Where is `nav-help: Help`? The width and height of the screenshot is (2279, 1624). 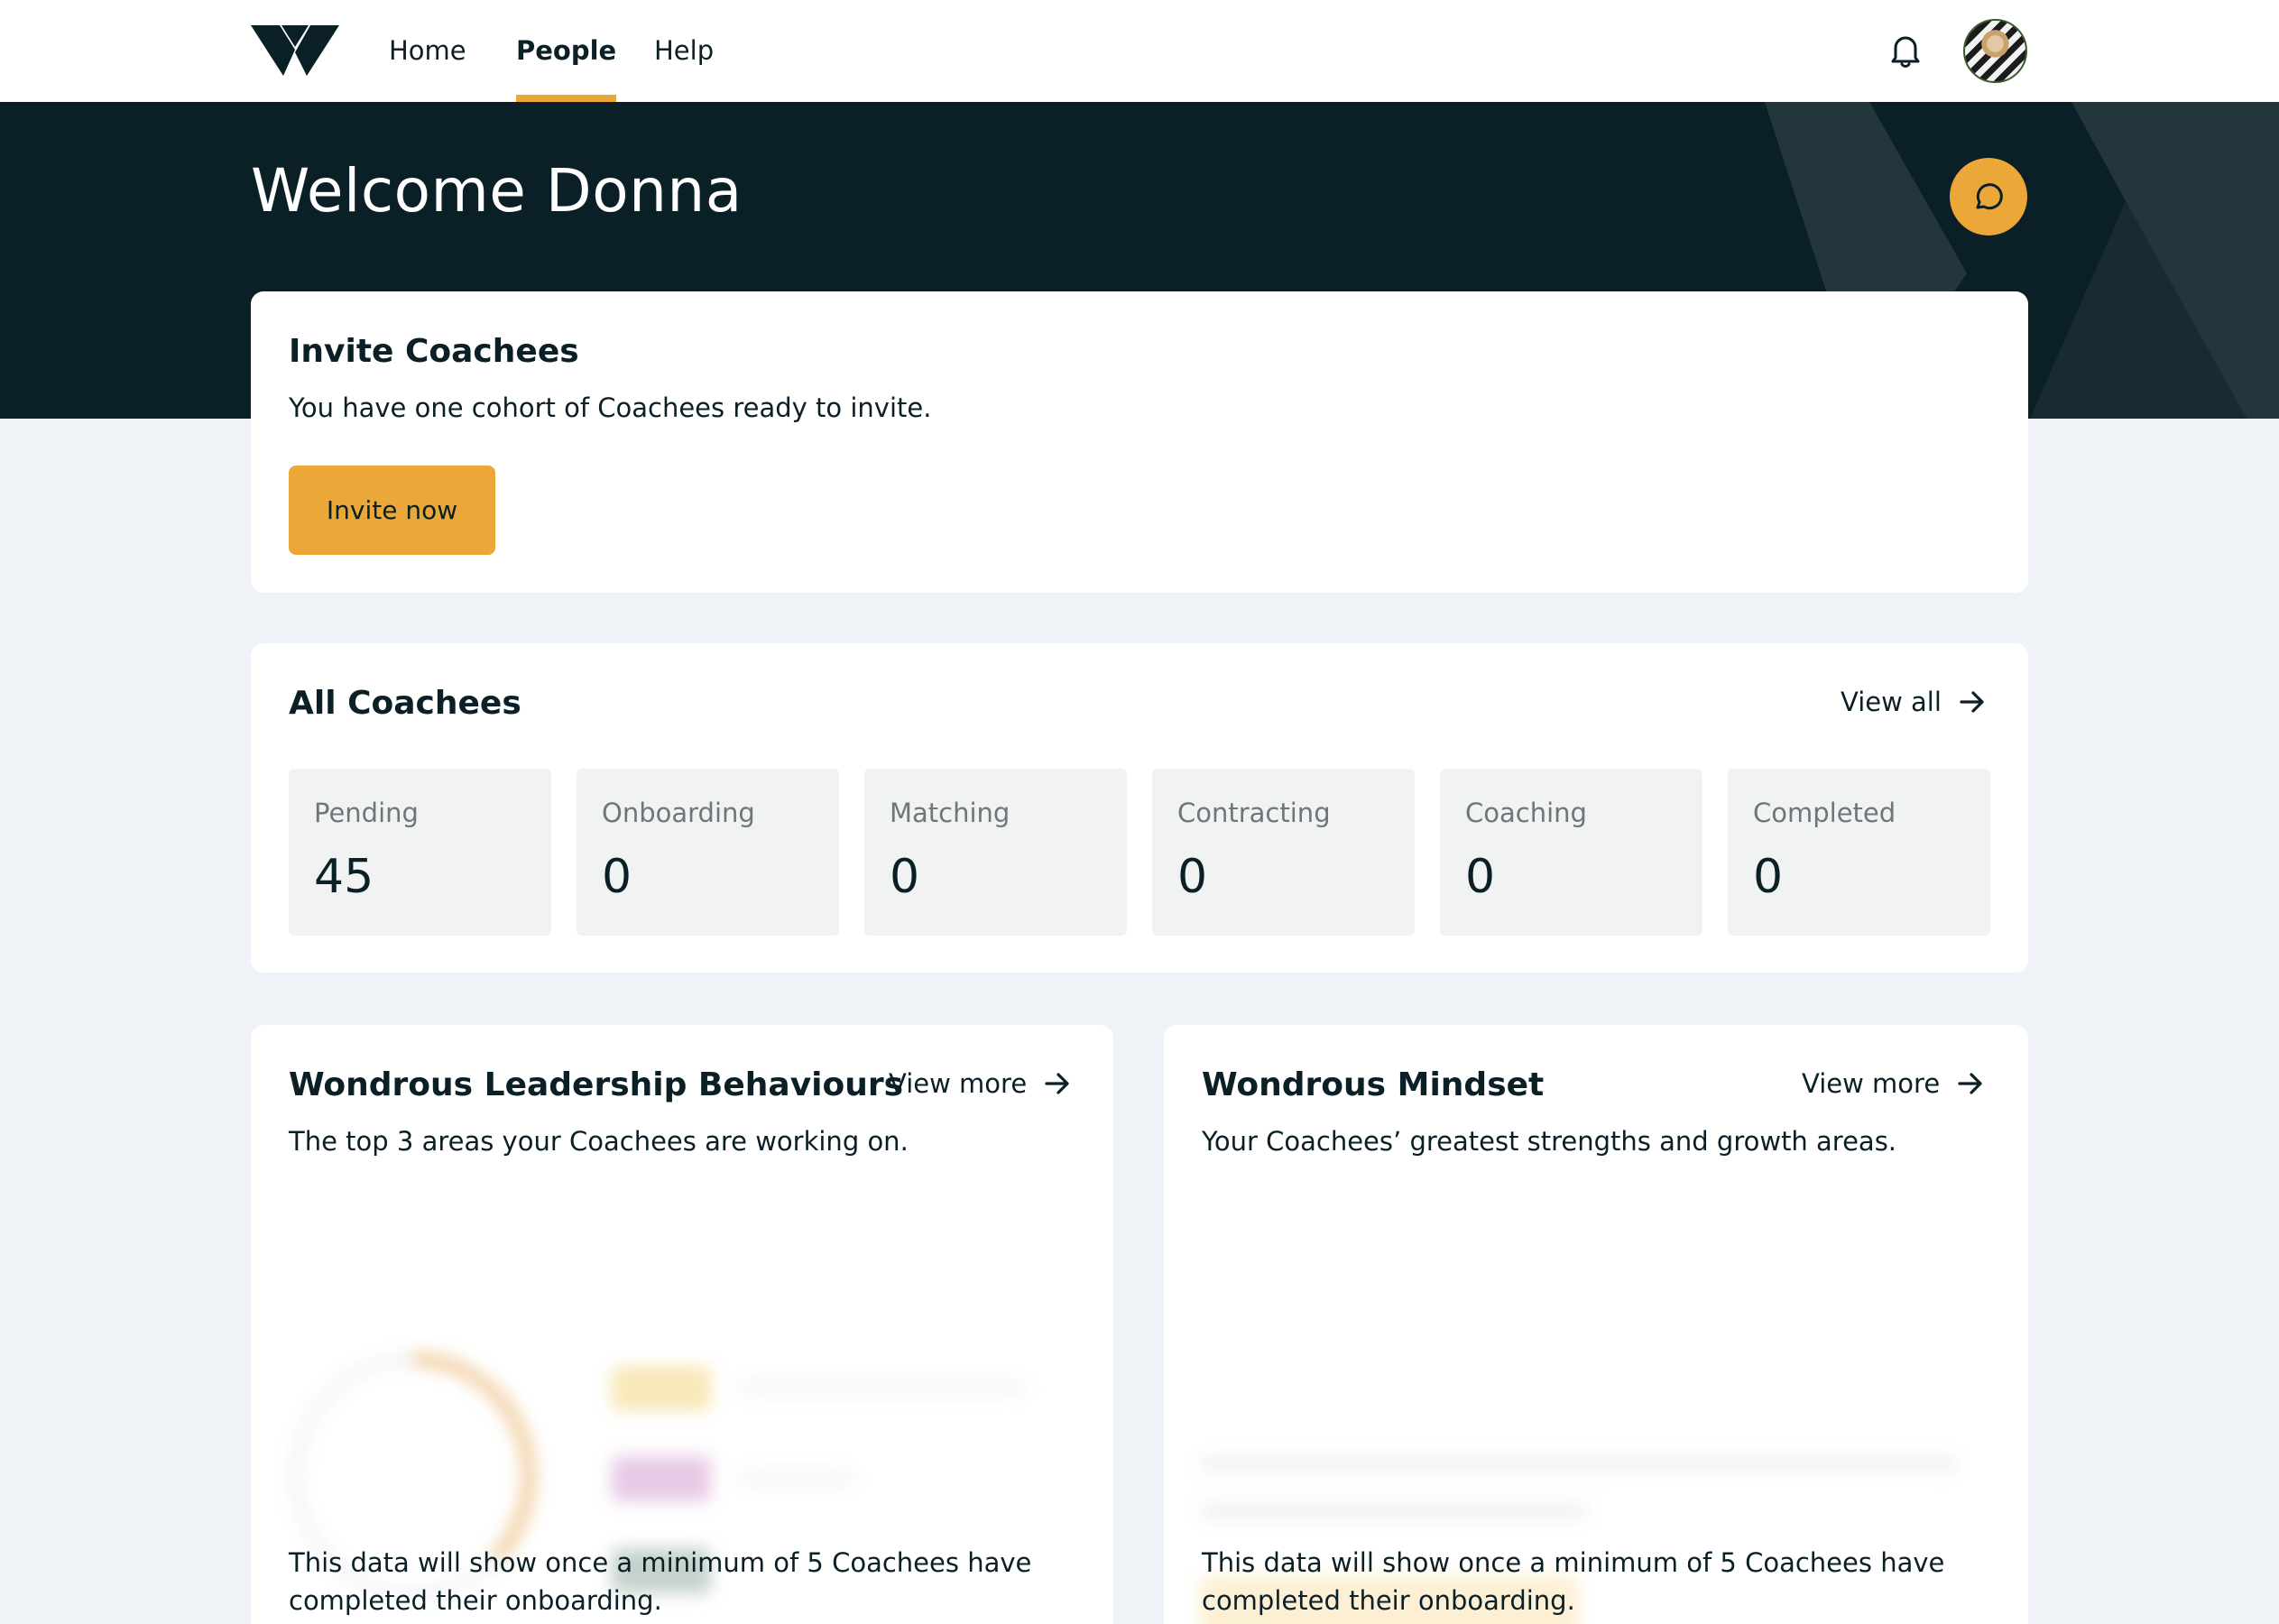
nav-help: Help is located at coordinates (684, 51).